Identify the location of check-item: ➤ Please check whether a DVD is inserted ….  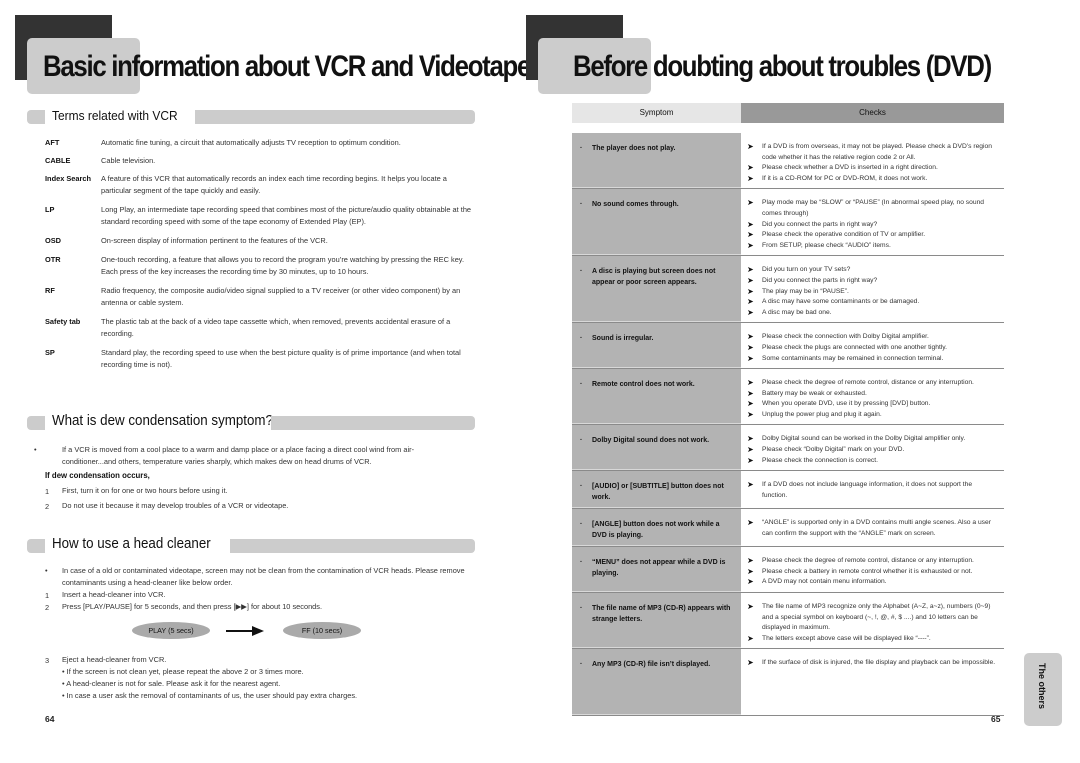
(872, 168).